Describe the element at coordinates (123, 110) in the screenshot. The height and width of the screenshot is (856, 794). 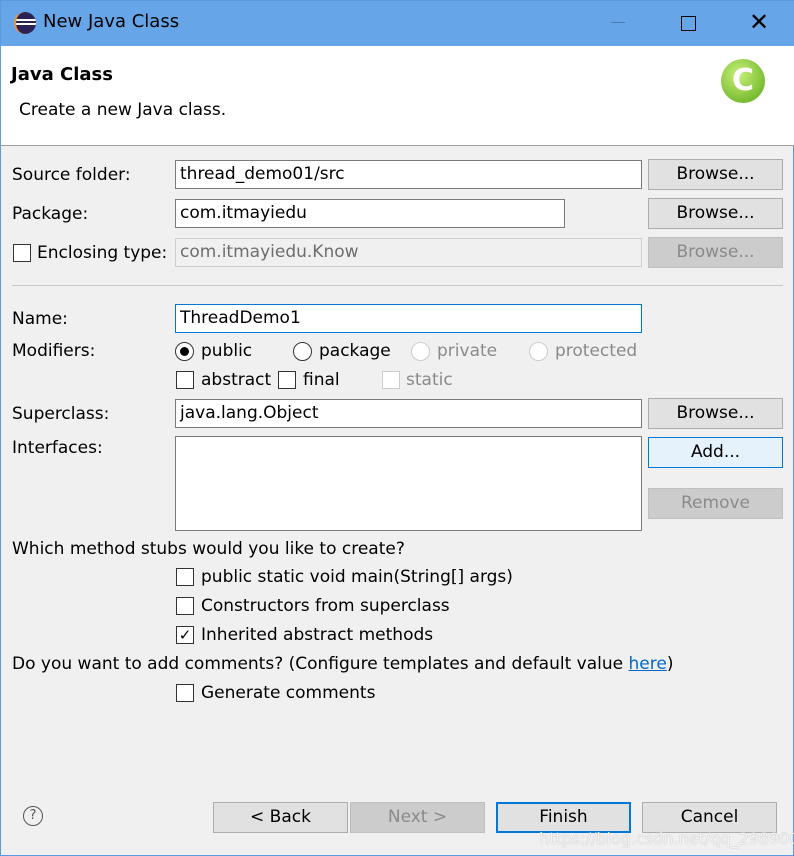
I see `header-subtitle: Create a new Java class.` at that location.